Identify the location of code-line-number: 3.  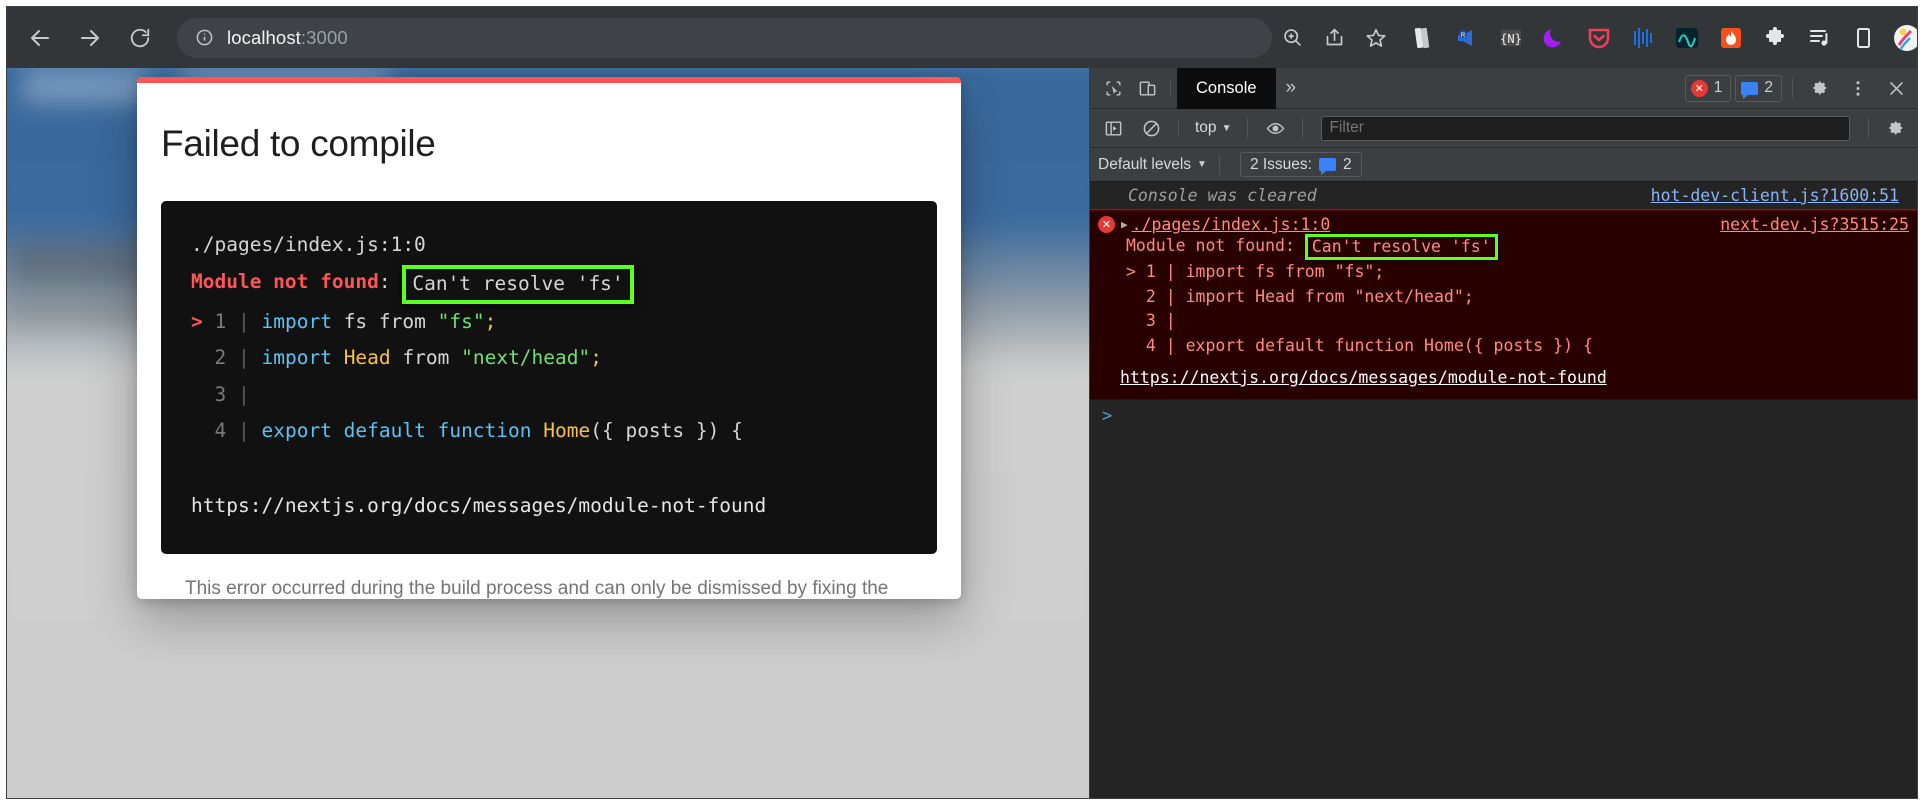
(220, 394).